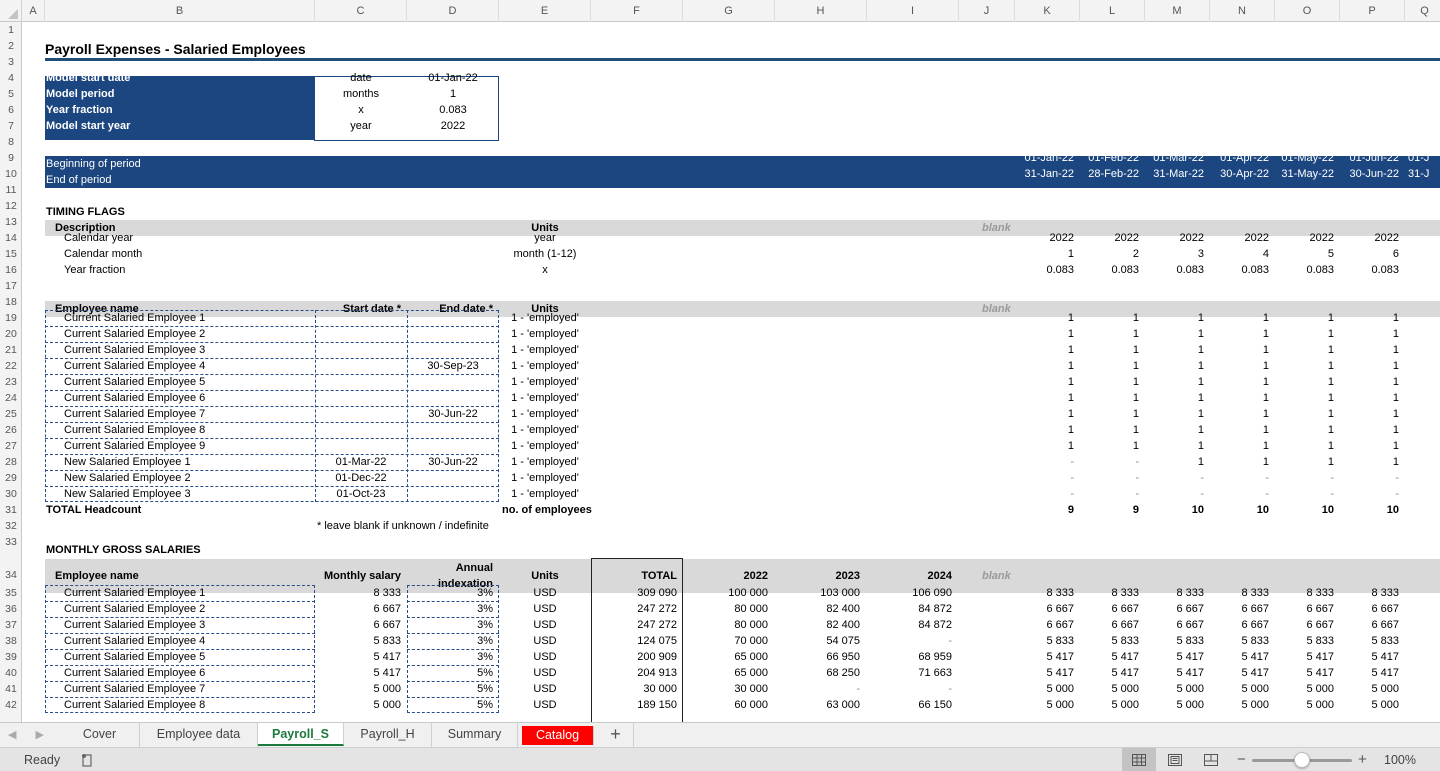 This screenshot has width=1440, height=771. What do you see at coordinates (11, 641) in the screenshot?
I see `row-header-38: 38` at bounding box center [11, 641].